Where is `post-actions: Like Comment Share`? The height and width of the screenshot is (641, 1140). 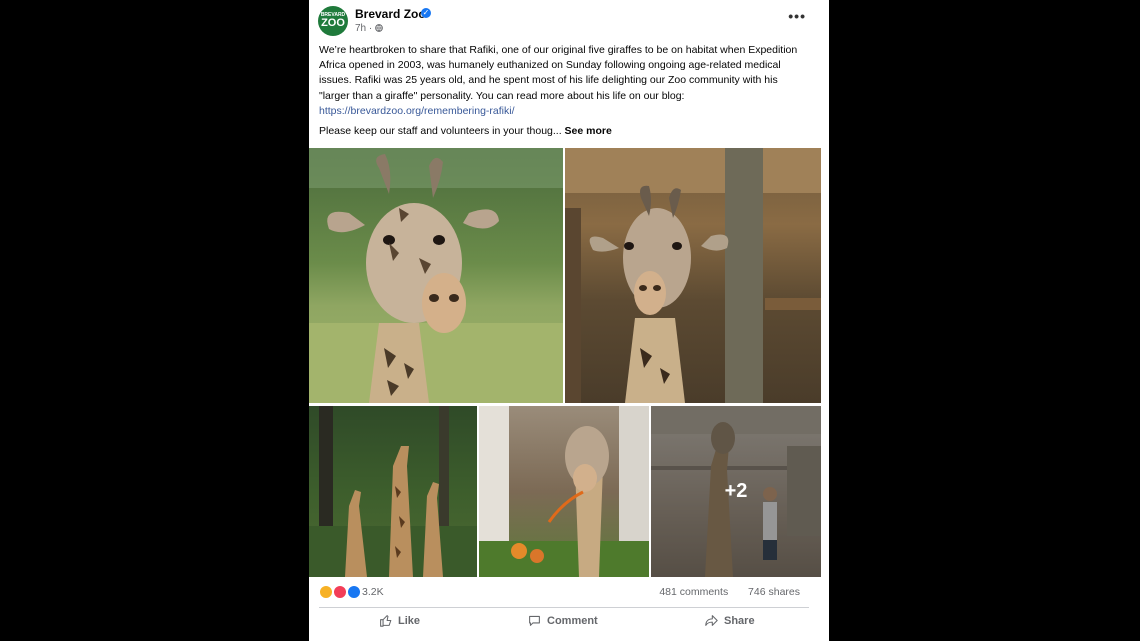 post-actions: Like Comment Share is located at coordinates (569, 624).